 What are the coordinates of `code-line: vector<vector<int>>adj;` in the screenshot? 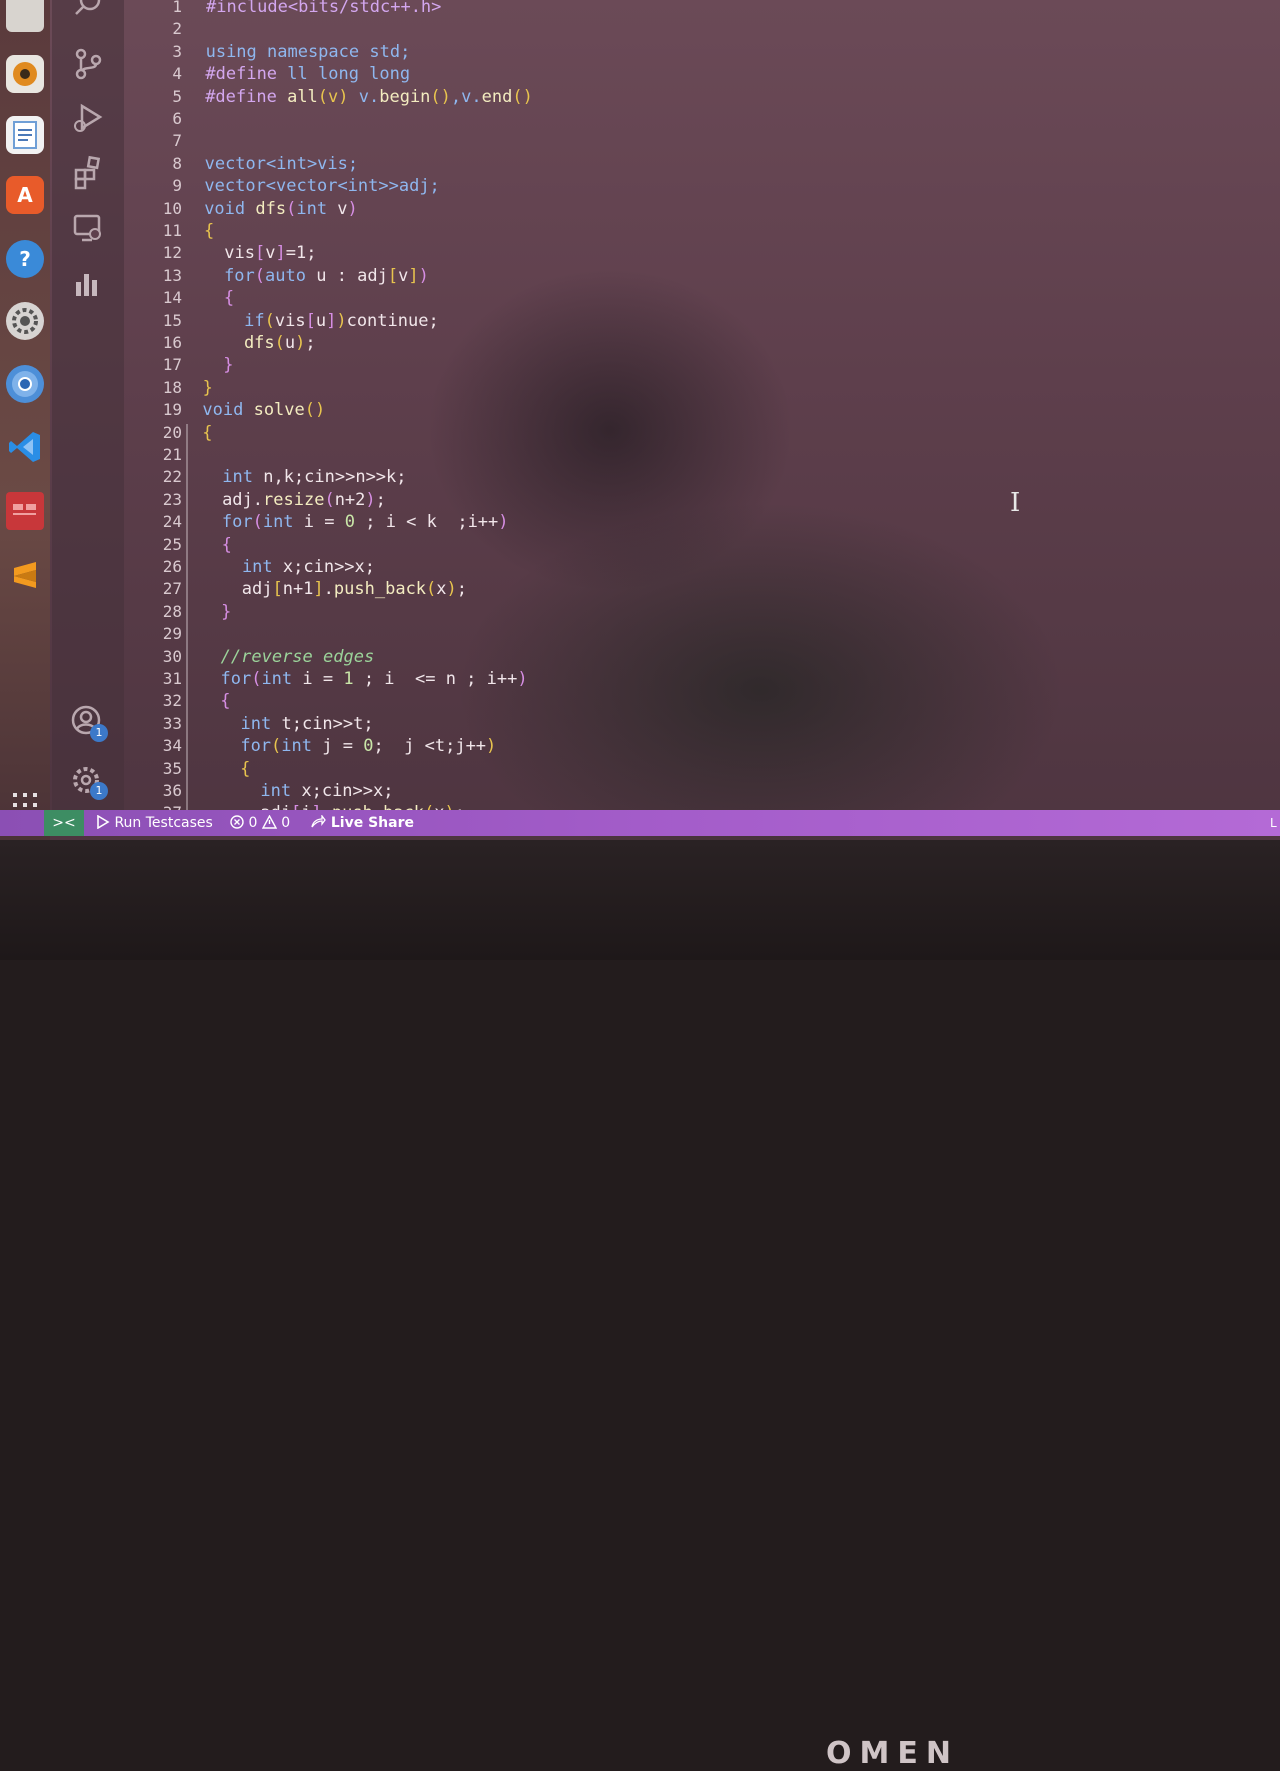 It's located at (321, 186).